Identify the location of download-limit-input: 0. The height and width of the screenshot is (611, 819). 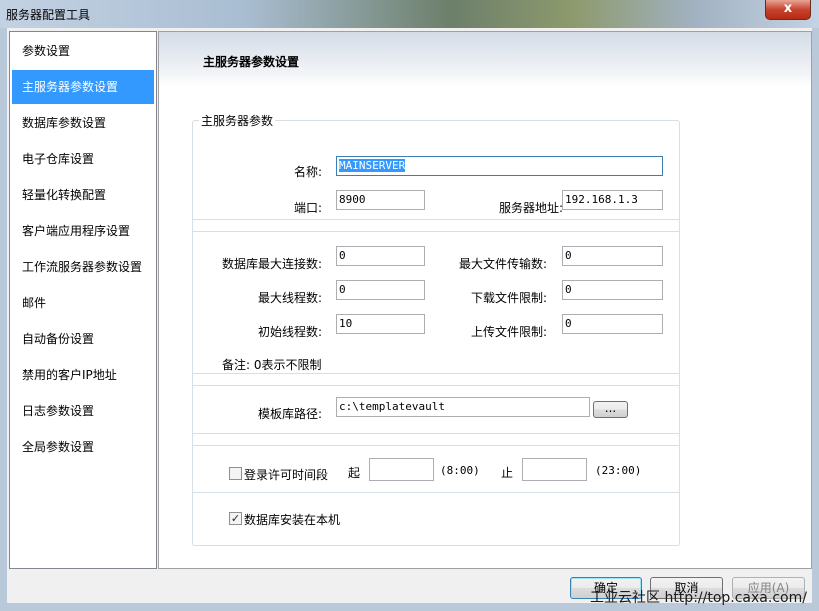
(612, 290).